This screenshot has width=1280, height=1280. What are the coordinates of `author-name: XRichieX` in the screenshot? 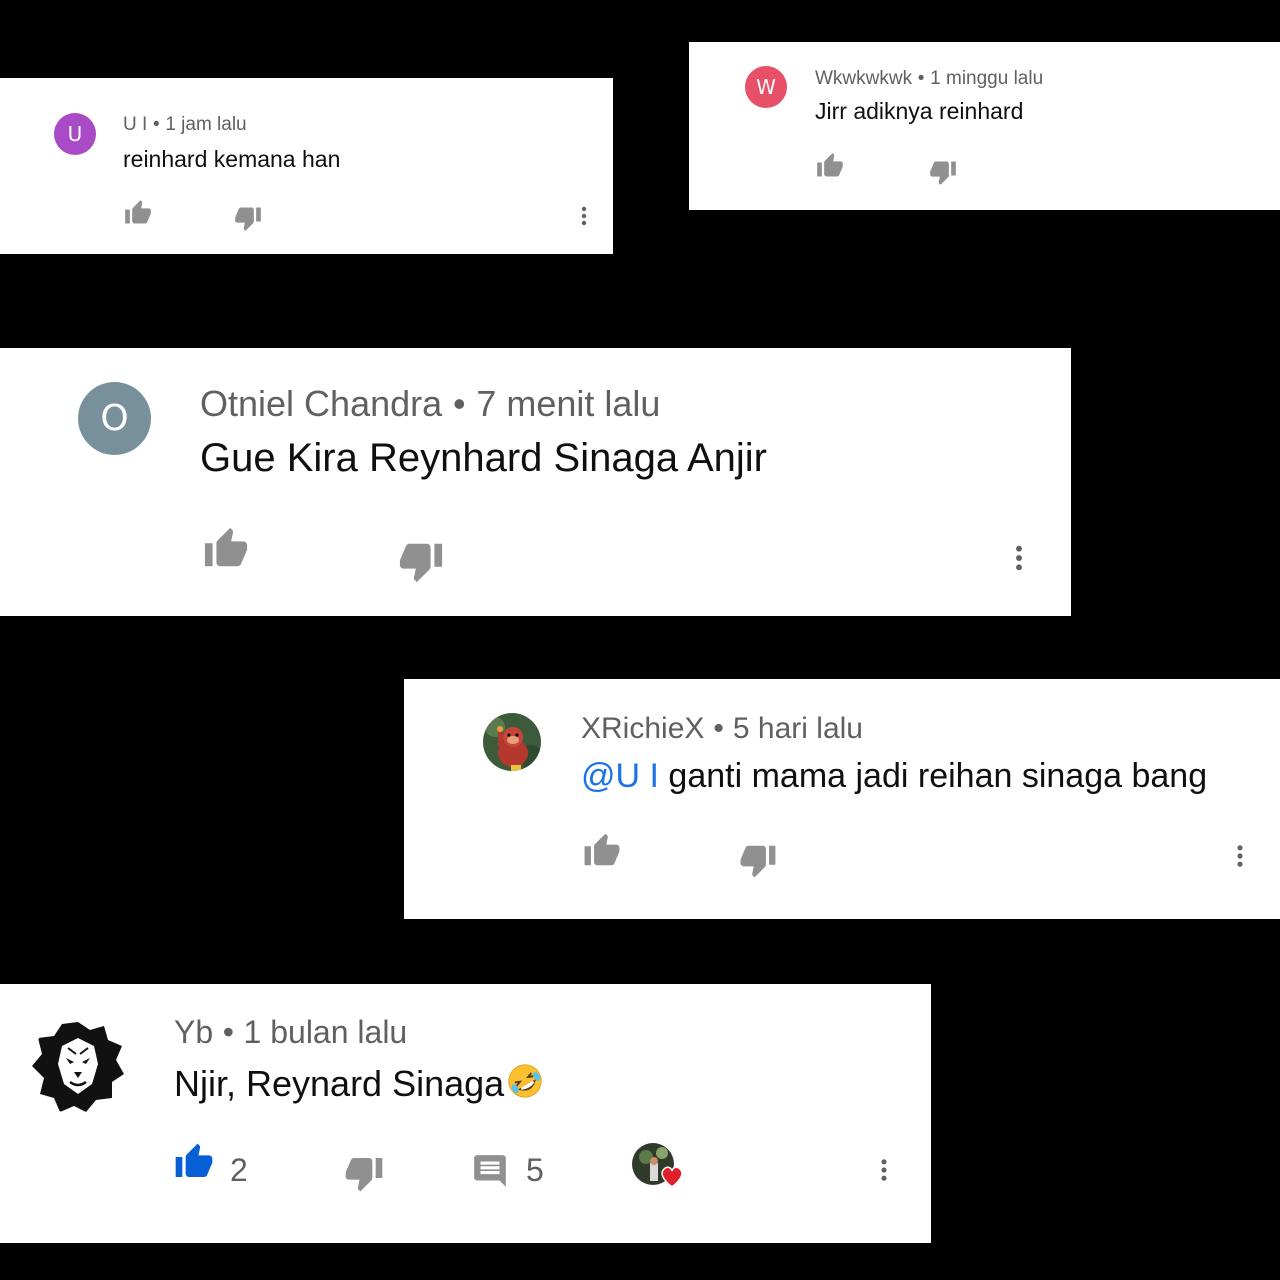 It's located at (642, 728).